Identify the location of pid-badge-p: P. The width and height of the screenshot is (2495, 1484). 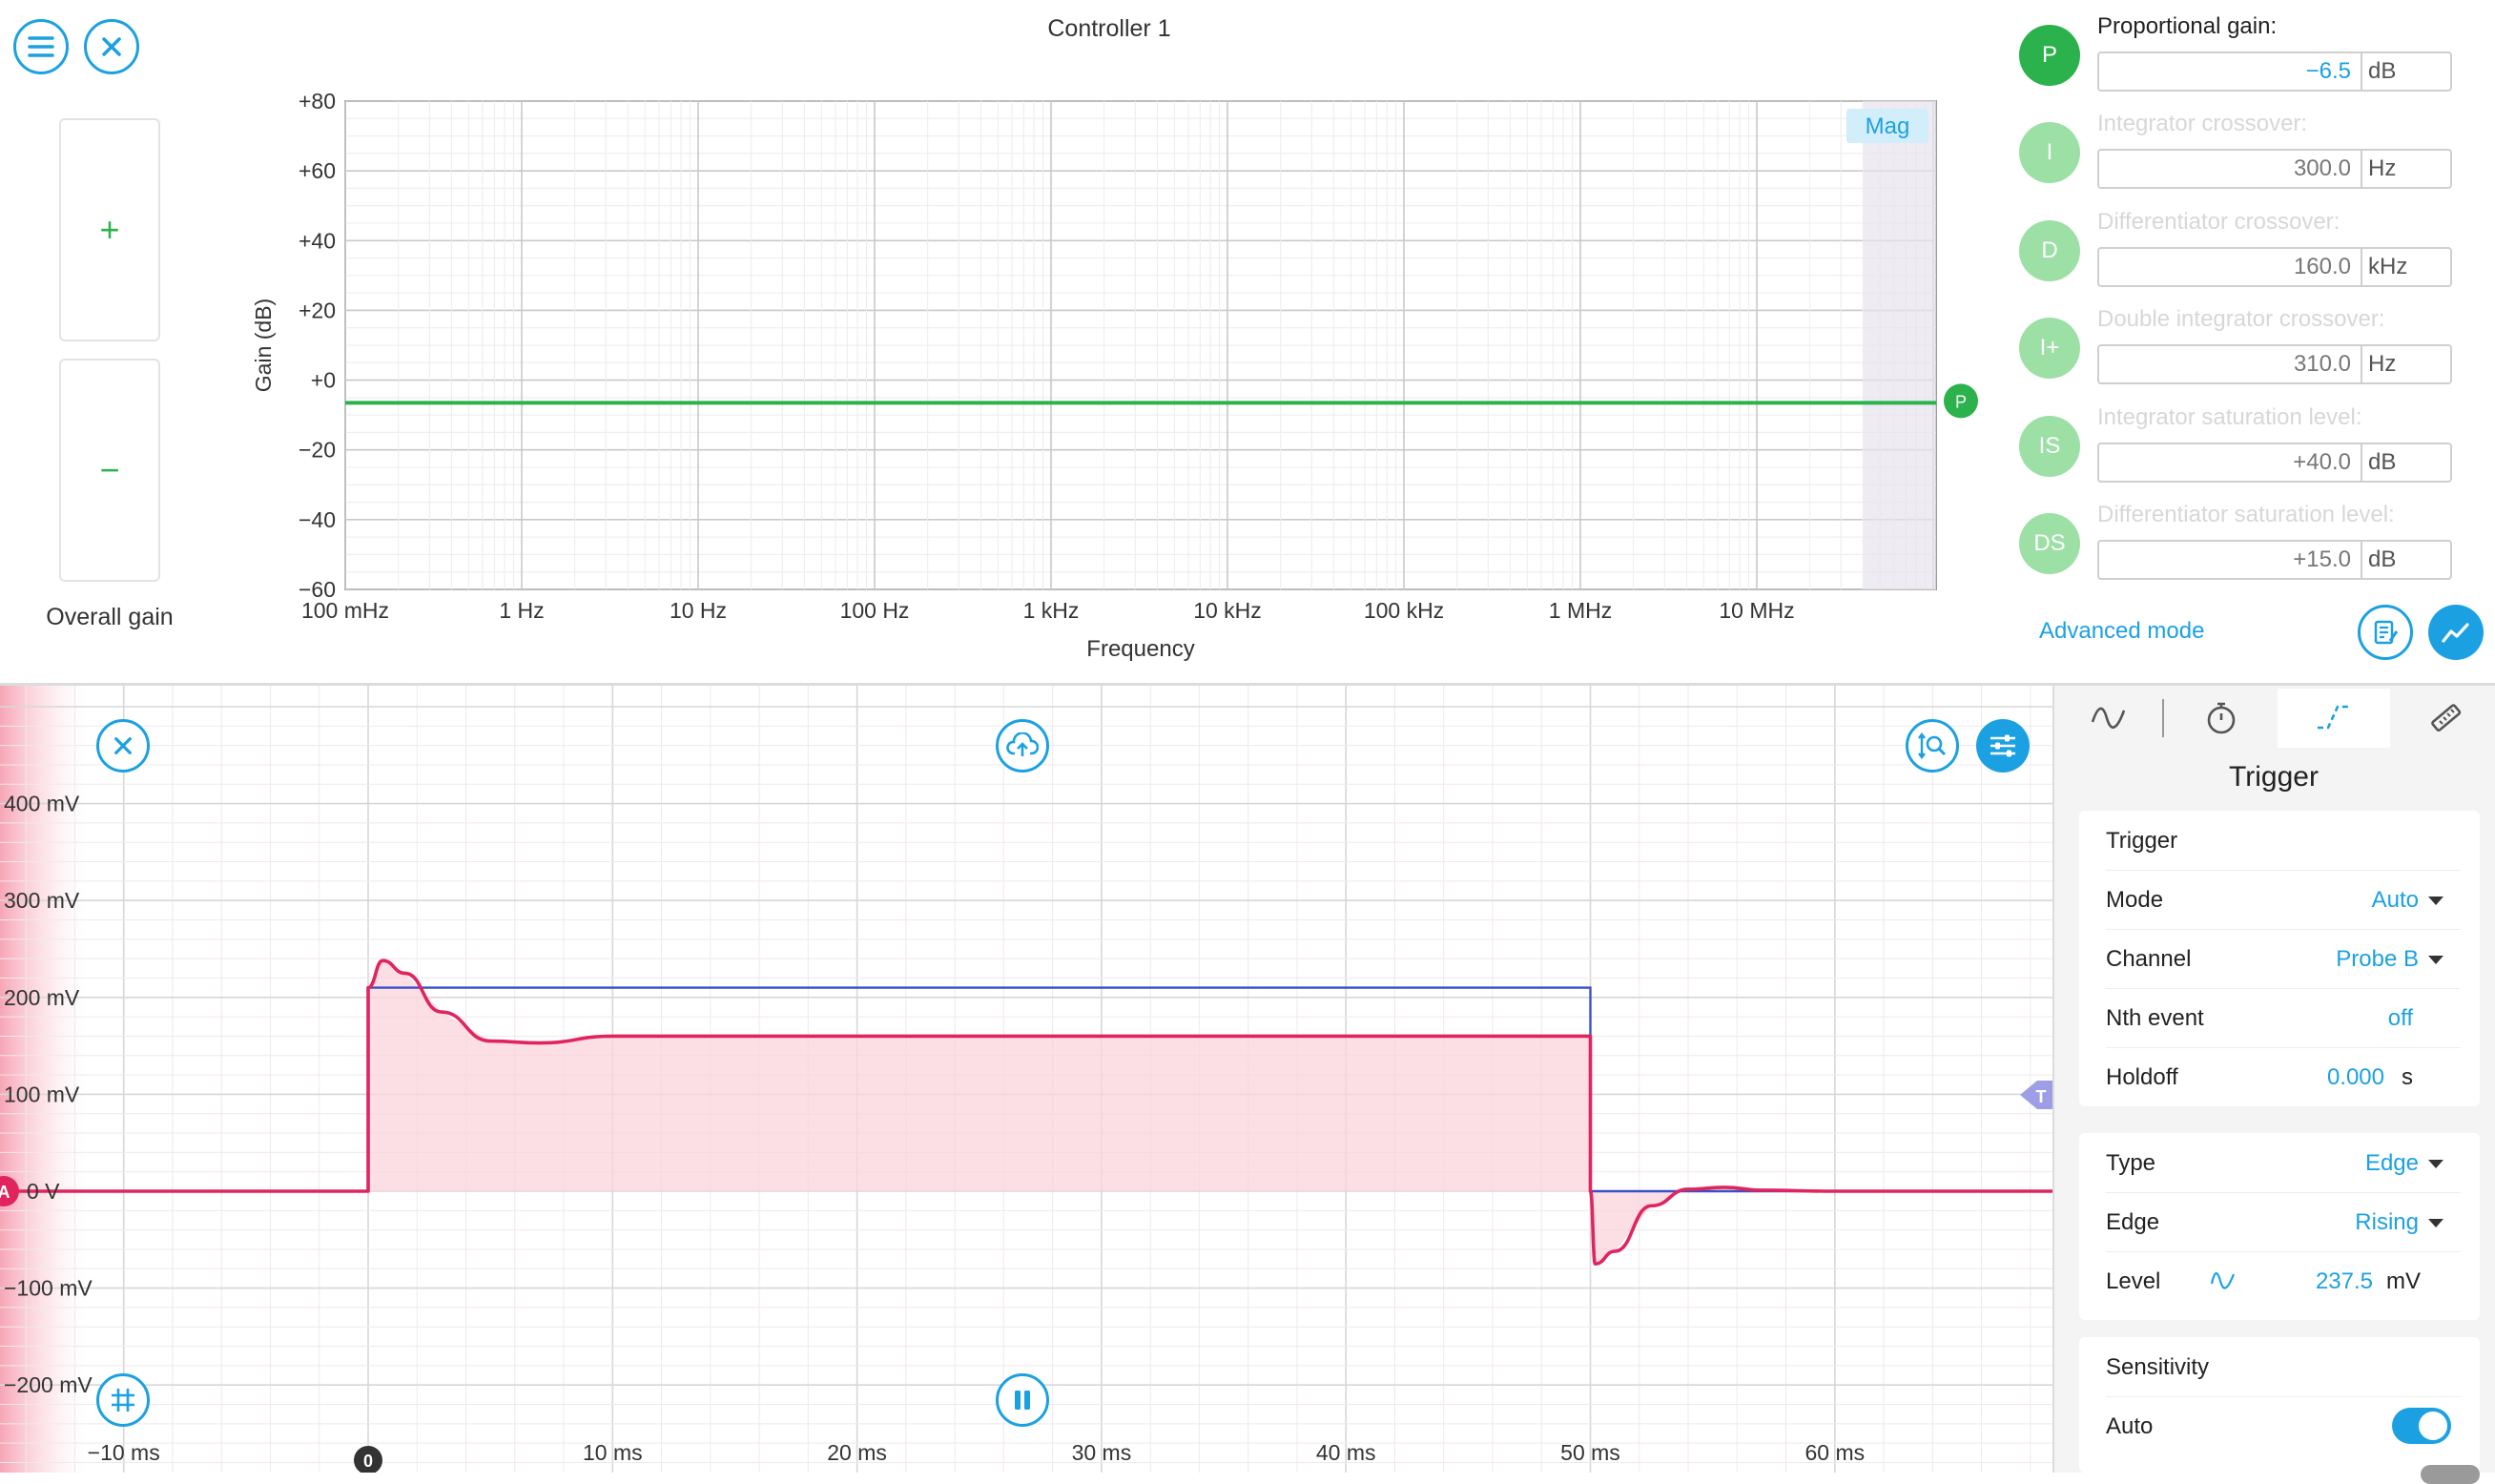
(2049, 55).